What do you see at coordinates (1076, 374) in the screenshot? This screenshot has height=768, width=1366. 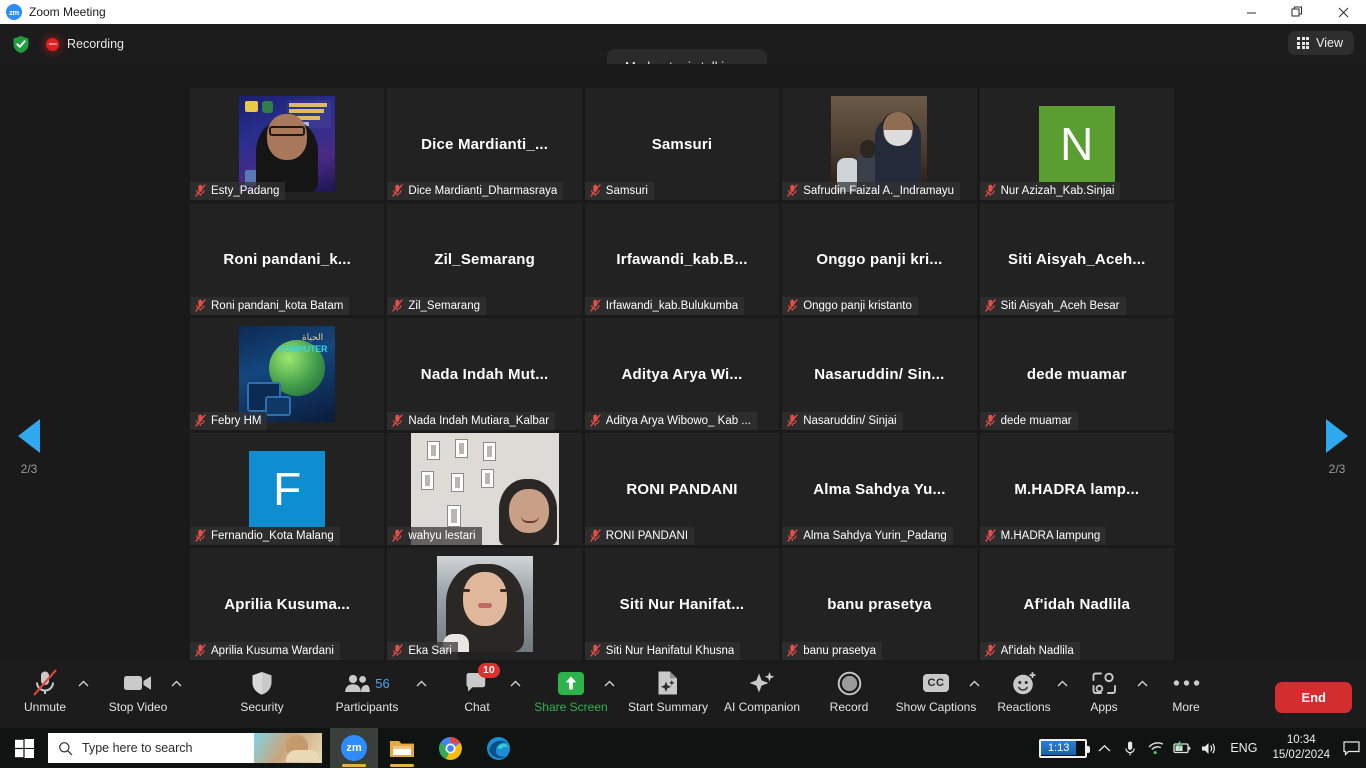 I see `participant-tile: dede muamar dede muamar` at bounding box center [1076, 374].